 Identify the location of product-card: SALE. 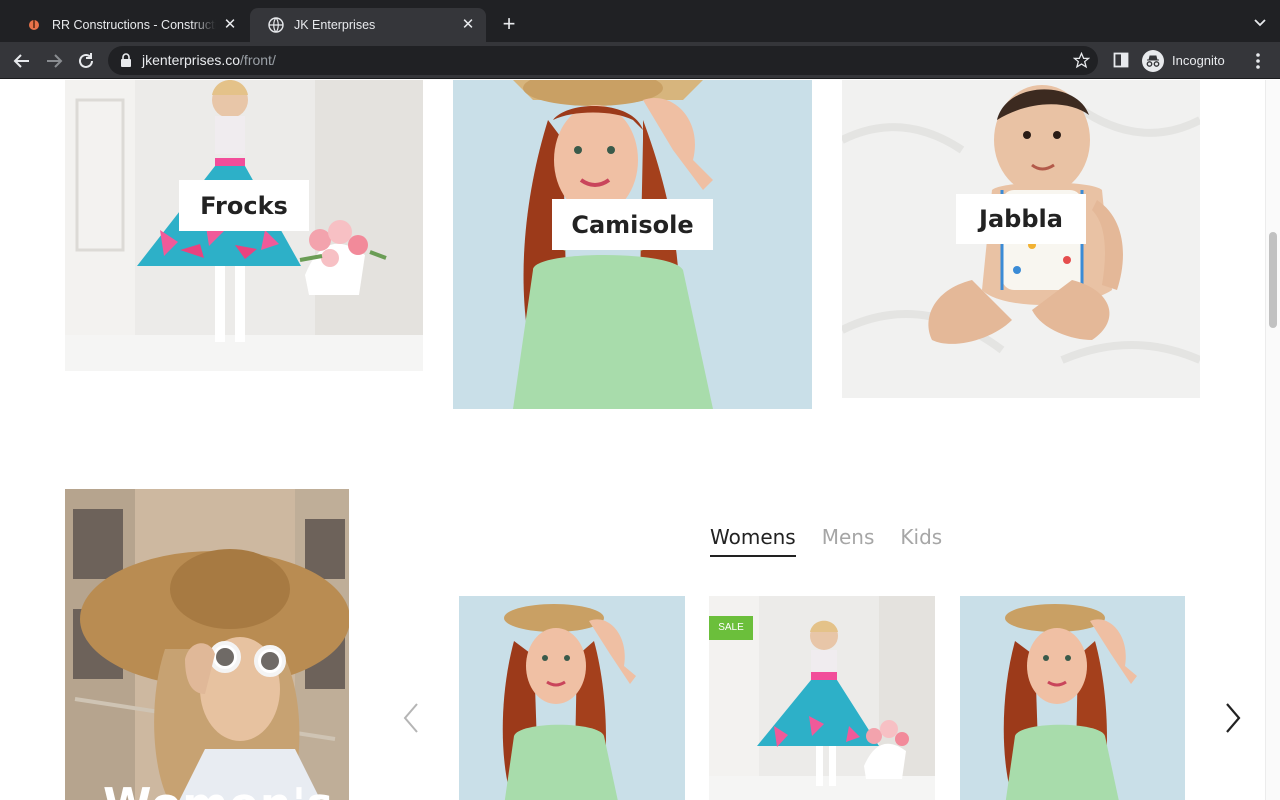
(822, 698).